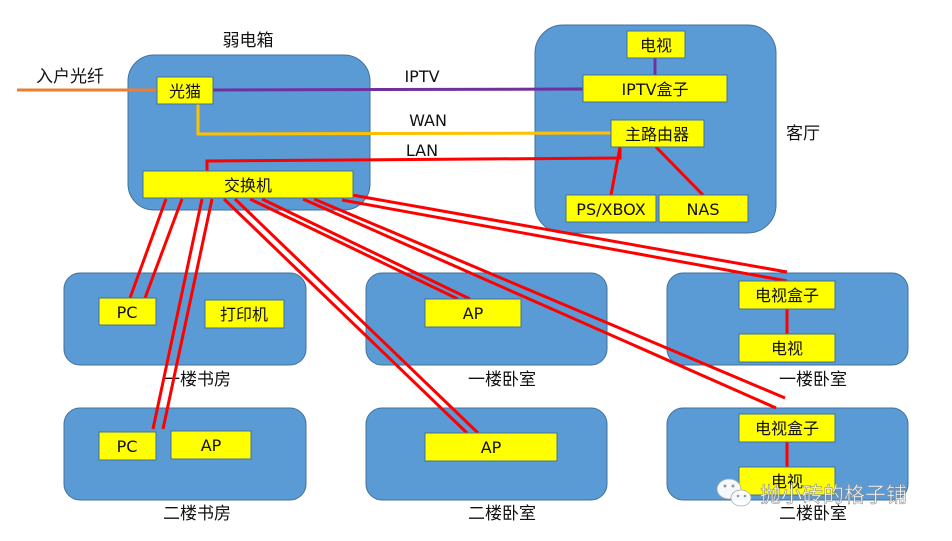 The width and height of the screenshot is (952, 541). I want to click on room-label: 二楼书房, so click(197, 514).